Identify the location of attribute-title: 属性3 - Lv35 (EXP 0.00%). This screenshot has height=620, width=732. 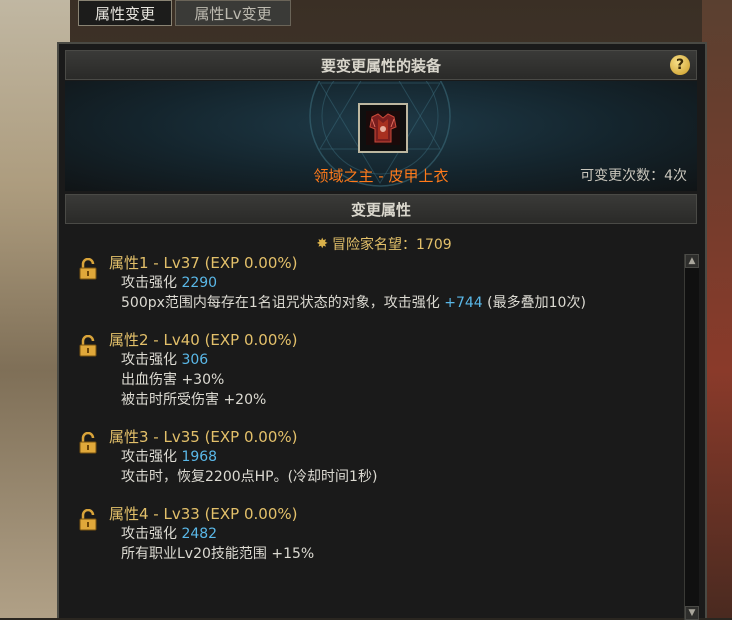
(203, 437).